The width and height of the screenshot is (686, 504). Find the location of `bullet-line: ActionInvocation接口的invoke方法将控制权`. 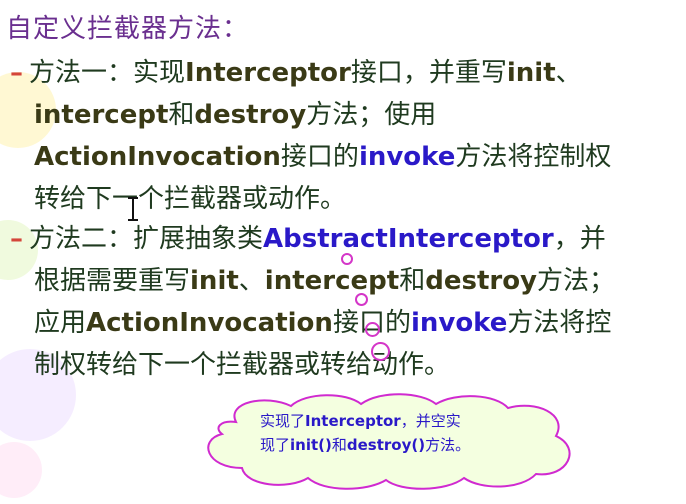

bullet-line: ActionInvocation接口的invoke方法将控制权 is located at coordinates (323, 157).